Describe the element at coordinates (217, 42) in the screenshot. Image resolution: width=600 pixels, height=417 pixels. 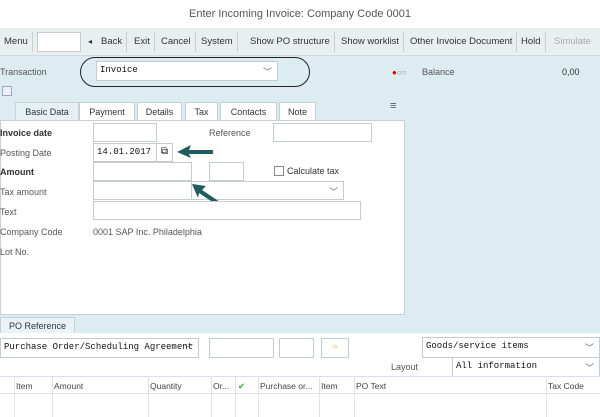
I see `system-button: System` at that location.